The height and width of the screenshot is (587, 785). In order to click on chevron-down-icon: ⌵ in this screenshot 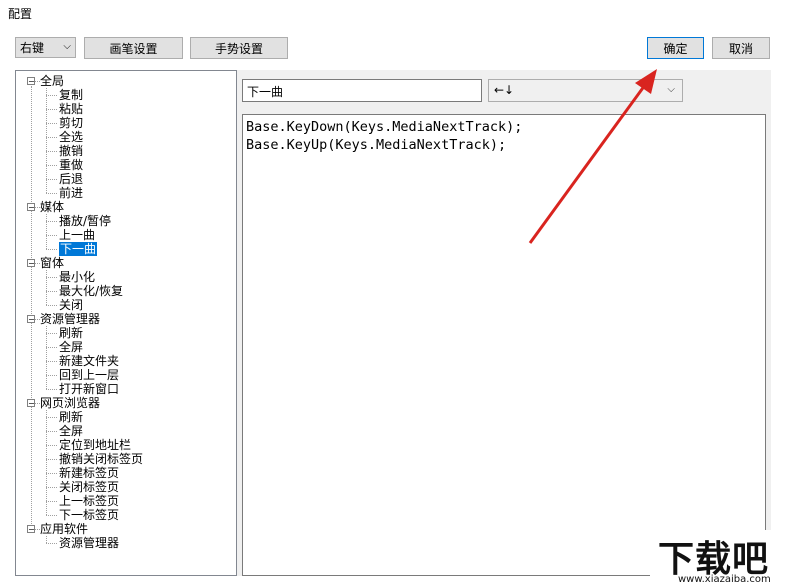, I will do `click(67, 46)`.